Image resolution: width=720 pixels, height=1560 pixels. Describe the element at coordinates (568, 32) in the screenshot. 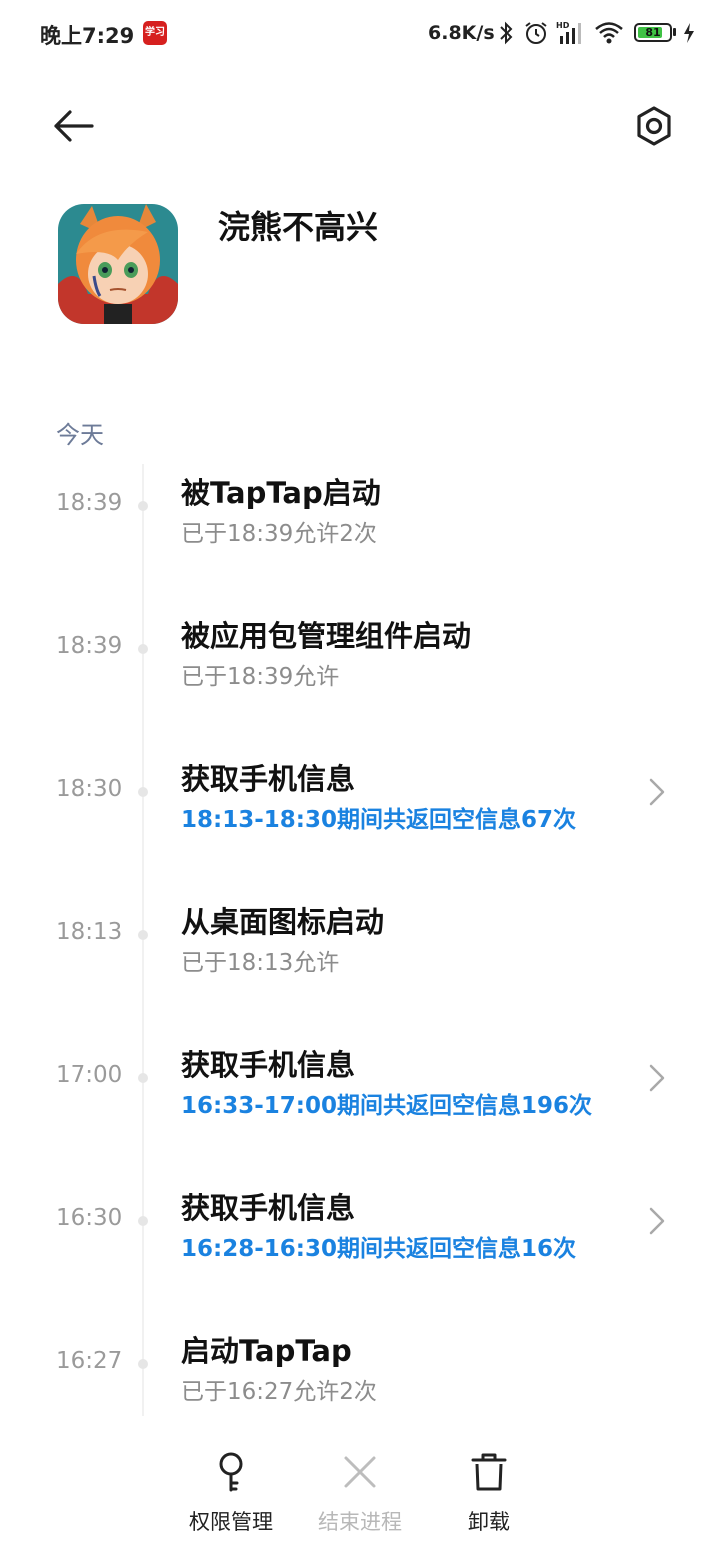

I see `signal-icon: HD` at that location.